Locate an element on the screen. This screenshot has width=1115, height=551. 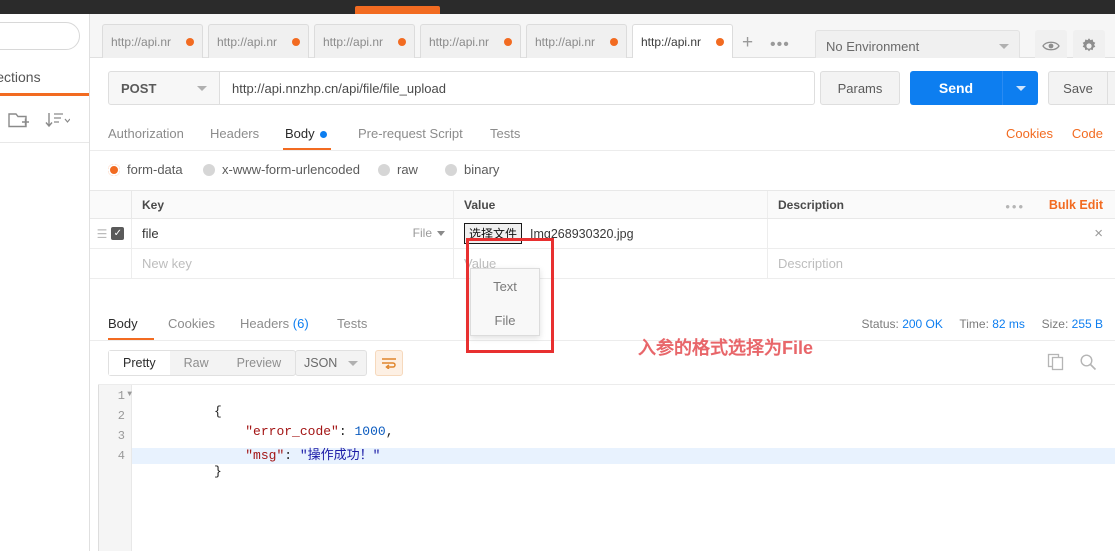
row-key-text: file is located at coordinates (150, 233).